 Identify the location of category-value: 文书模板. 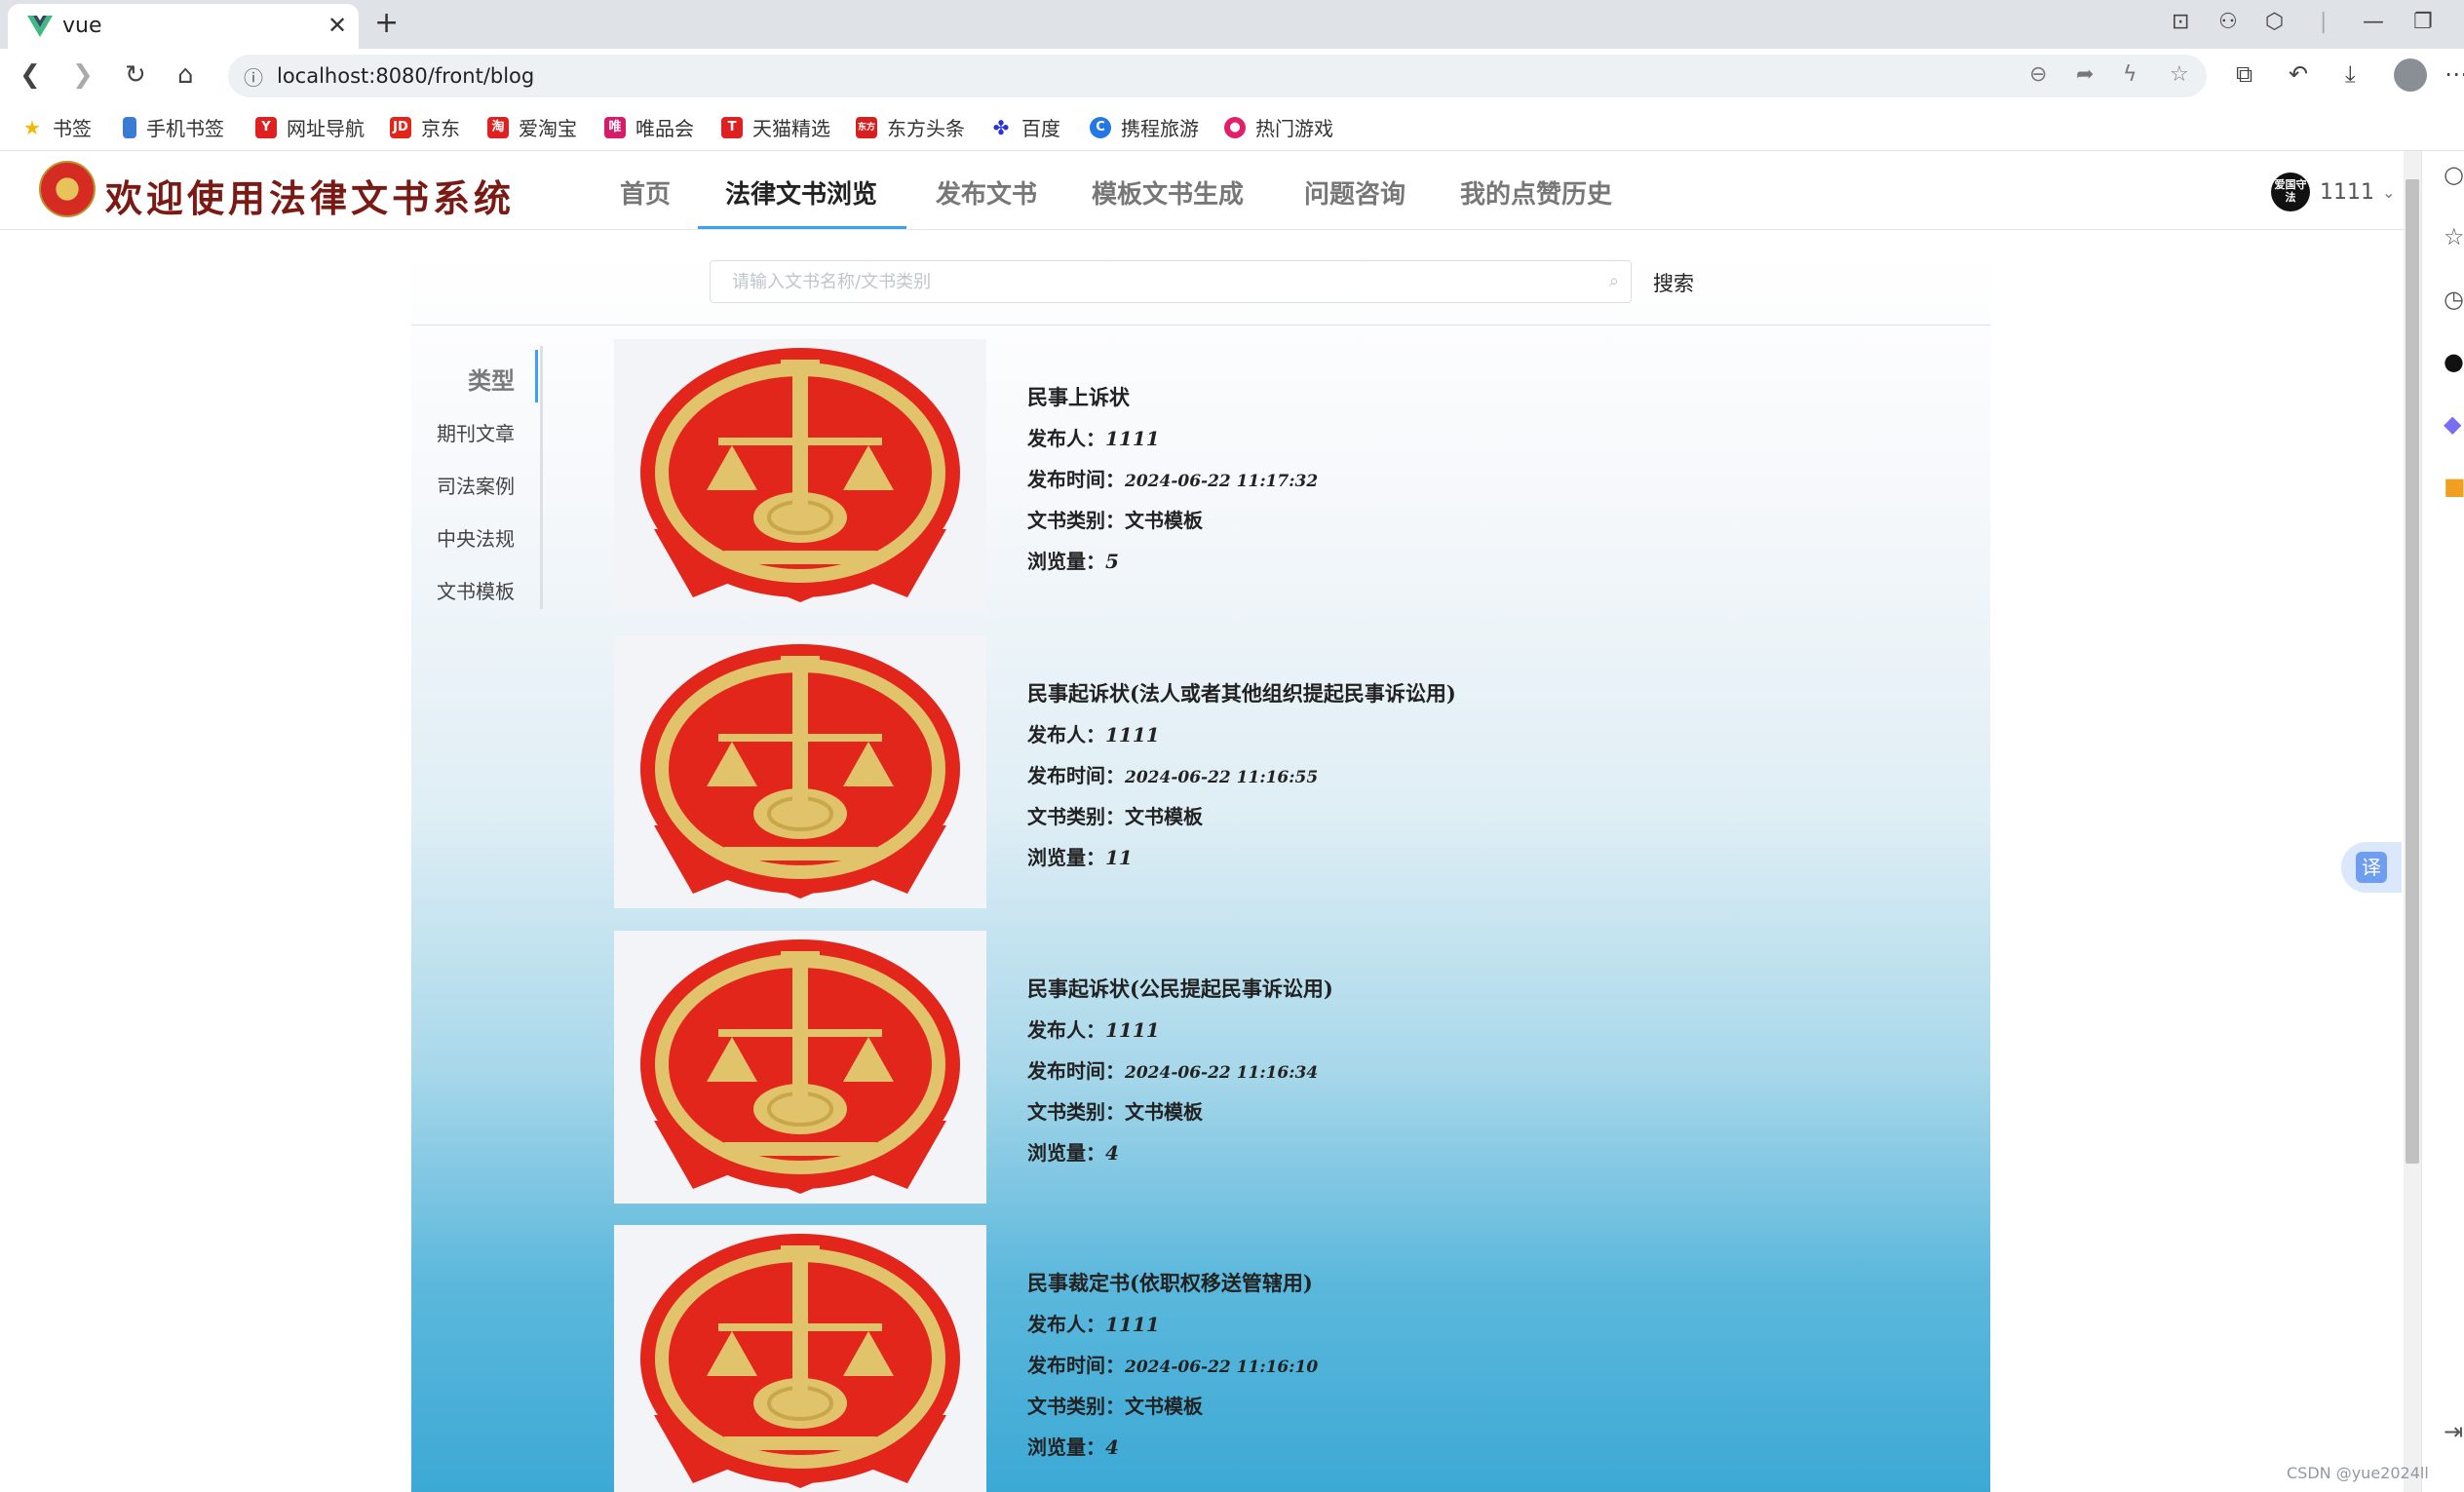
(1164, 520).